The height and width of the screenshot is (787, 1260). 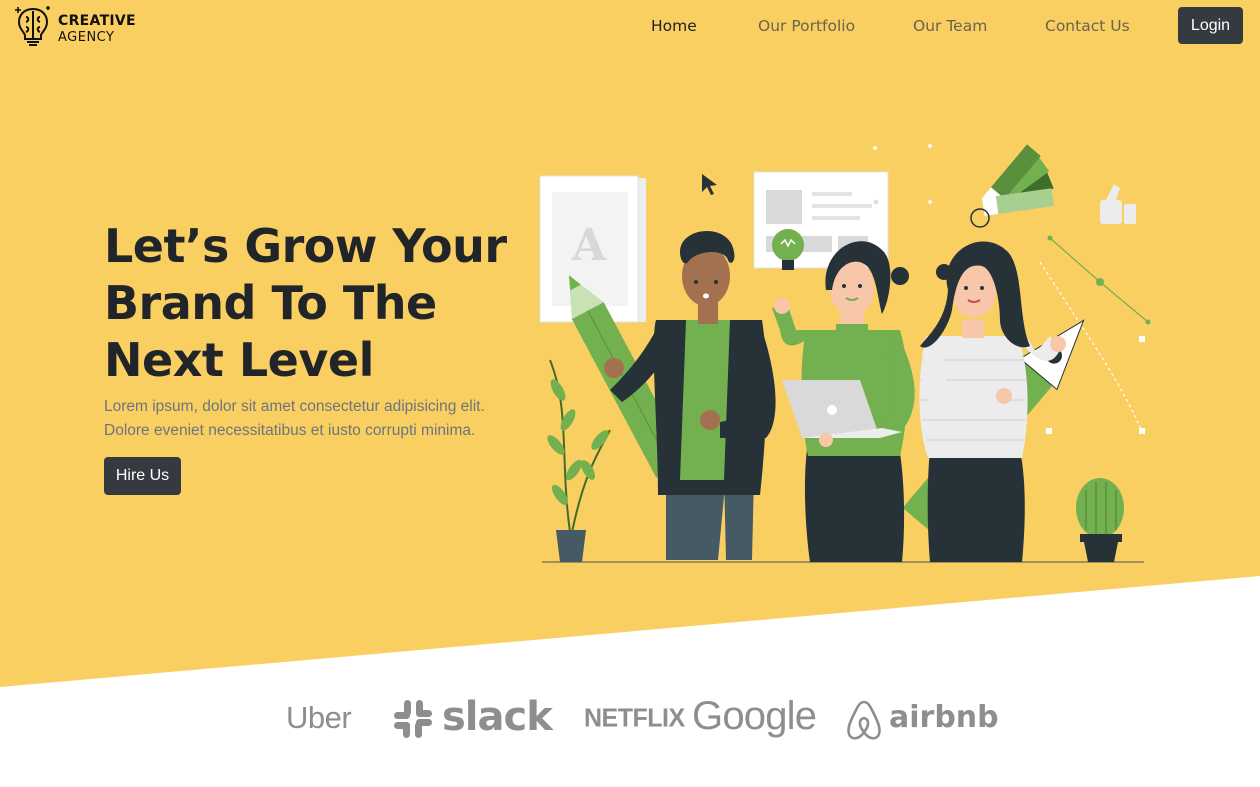 What do you see at coordinates (634, 718) in the screenshot?
I see `netflix-logo: NETFLIX` at bounding box center [634, 718].